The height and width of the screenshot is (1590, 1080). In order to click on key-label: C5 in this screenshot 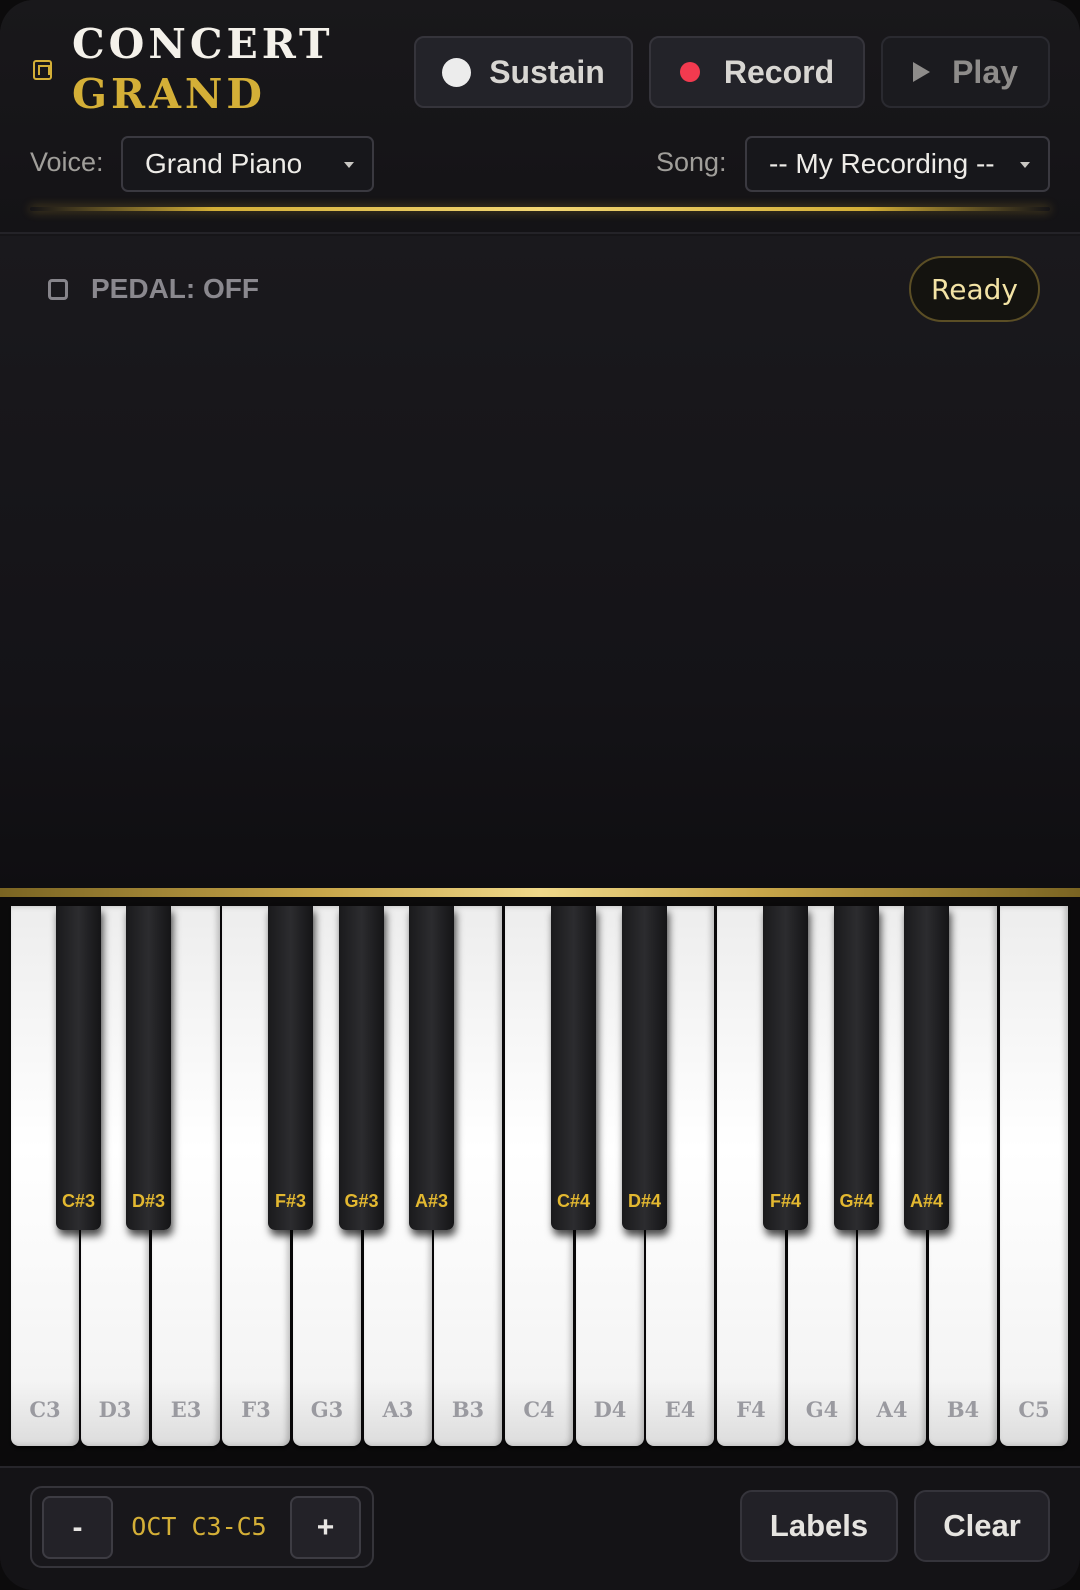, I will do `click(1034, 1409)`.